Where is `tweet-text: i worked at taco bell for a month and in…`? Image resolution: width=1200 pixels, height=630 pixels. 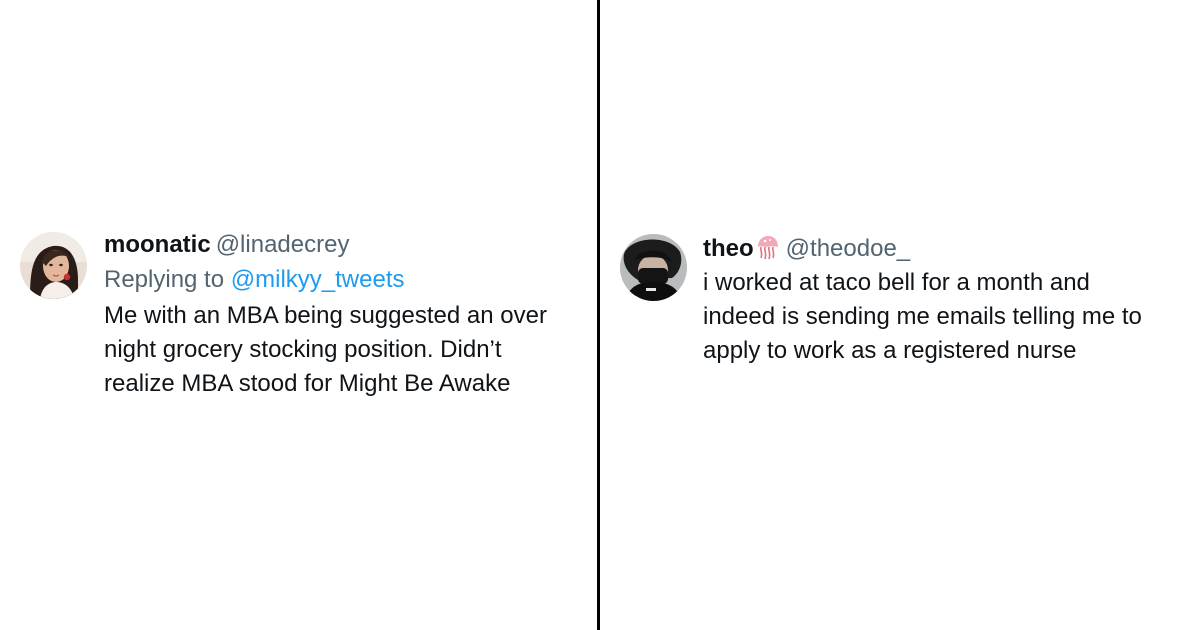
tweet-text: i worked at taco bell for a month and in… is located at coordinates (922, 316).